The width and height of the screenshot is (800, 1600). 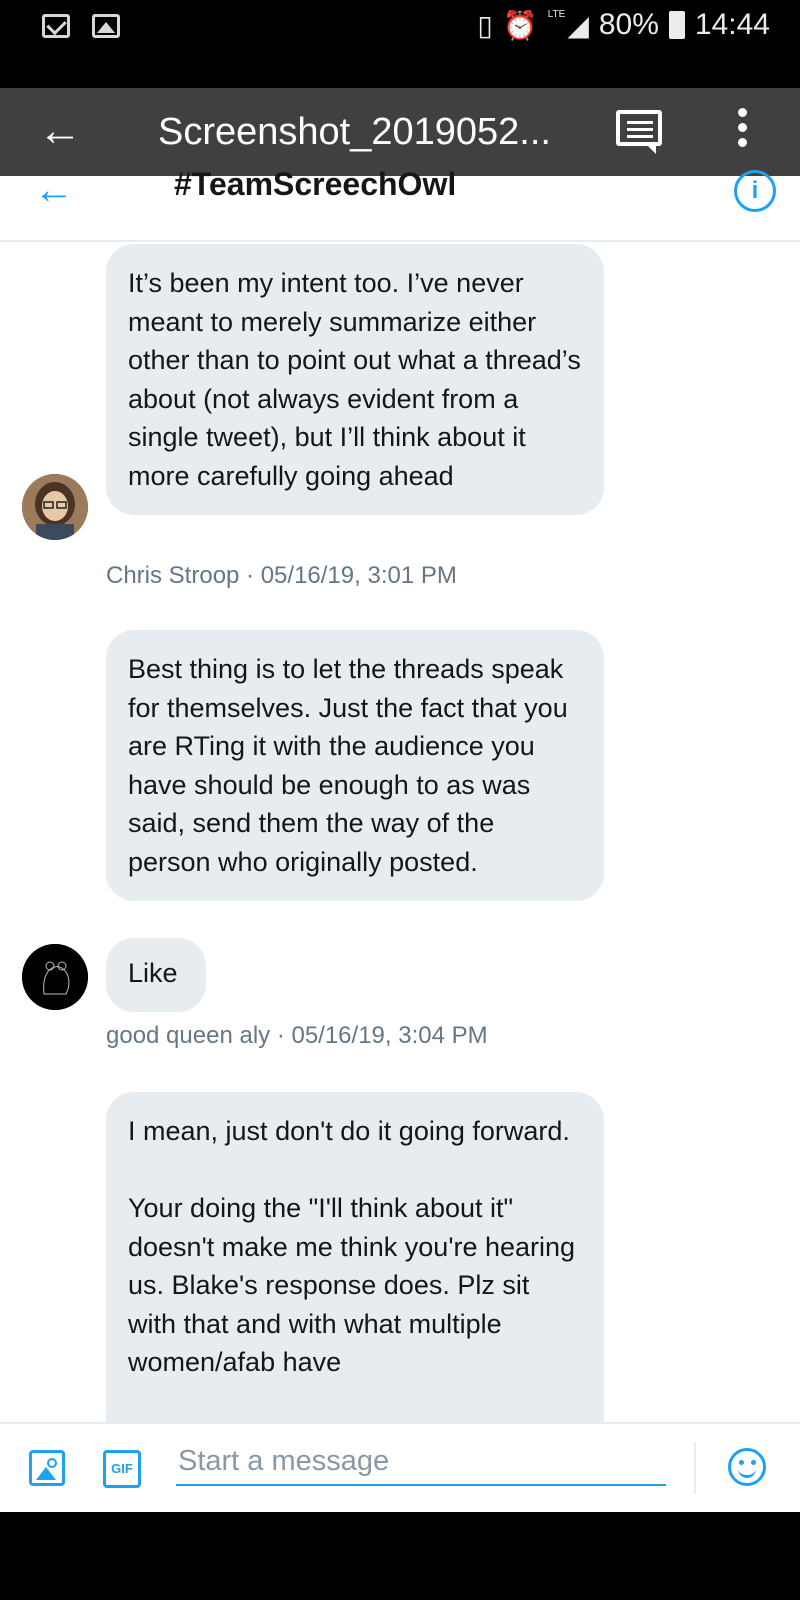 I want to click on message-meta: good queen aly · 05/16/19, 3:04 PM, so click(x=297, y=1035).